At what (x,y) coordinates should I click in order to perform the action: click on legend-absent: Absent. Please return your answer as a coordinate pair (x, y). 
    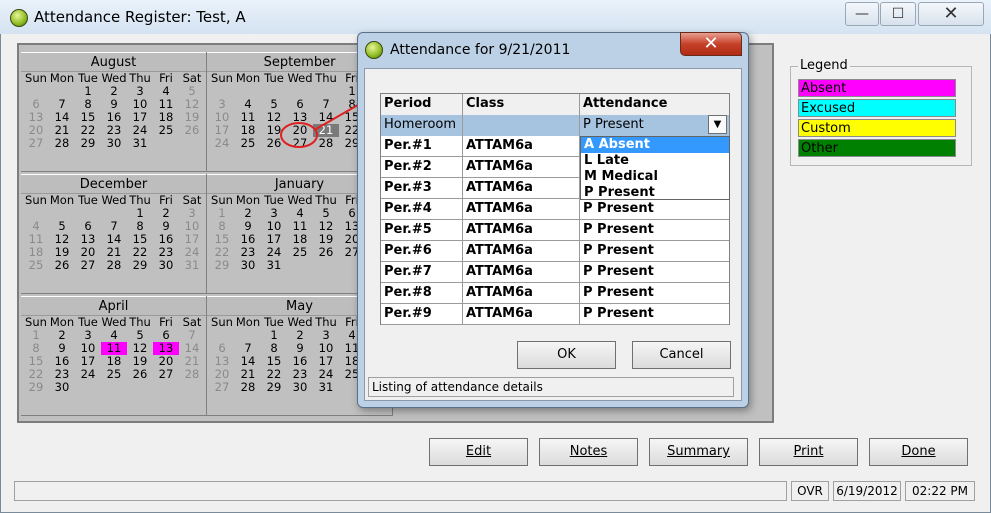
    Looking at the image, I should click on (877, 88).